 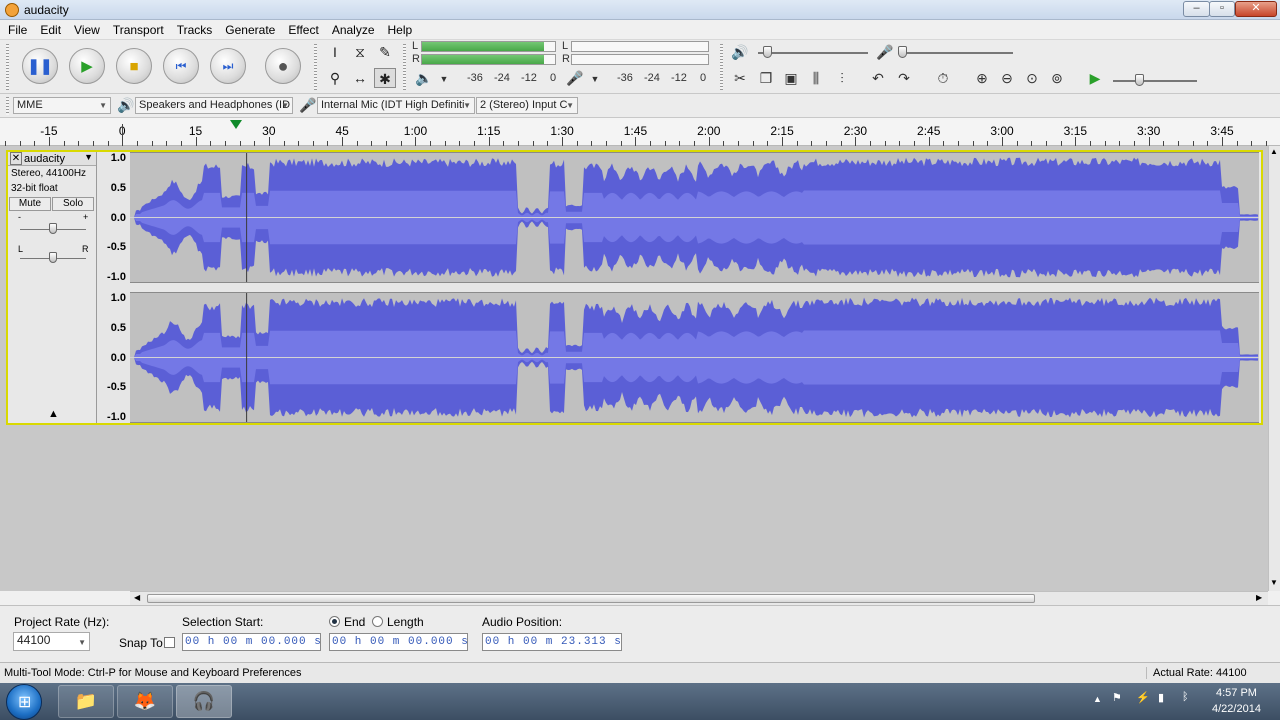 What do you see at coordinates (982, 78) in the screenshot?
I see `zoom-in-icon: ⊕` at bounding box center [982, 78].